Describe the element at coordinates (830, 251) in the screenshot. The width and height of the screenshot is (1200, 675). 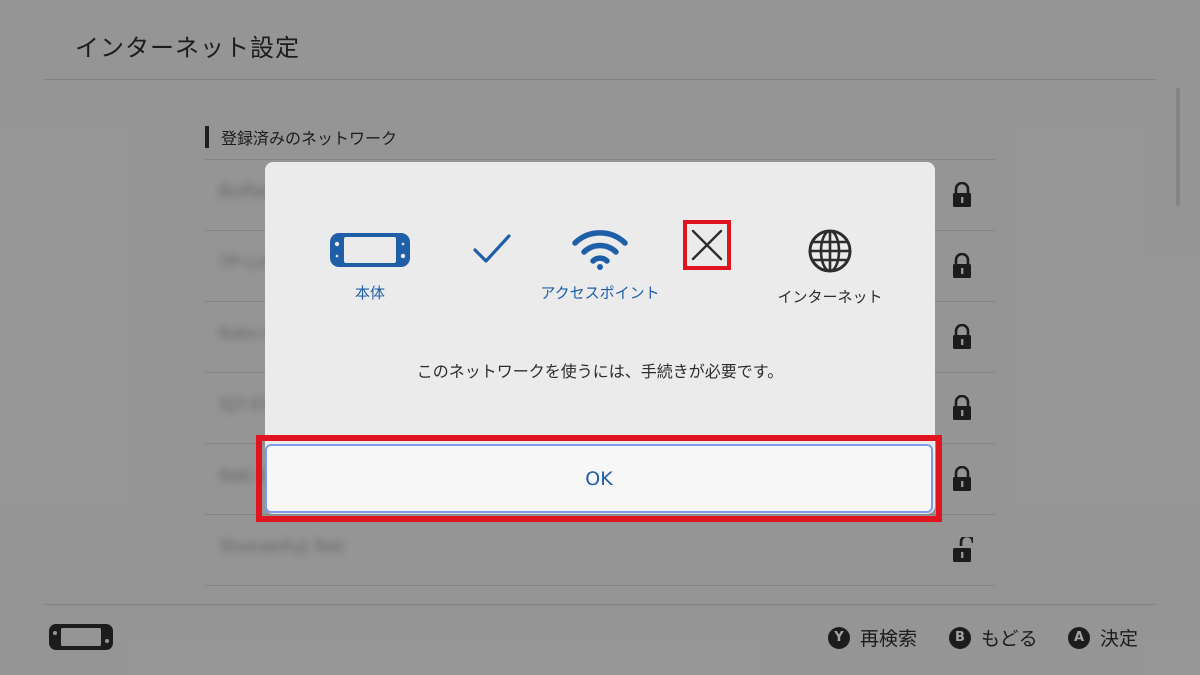
I see `globe-icon` at that location.